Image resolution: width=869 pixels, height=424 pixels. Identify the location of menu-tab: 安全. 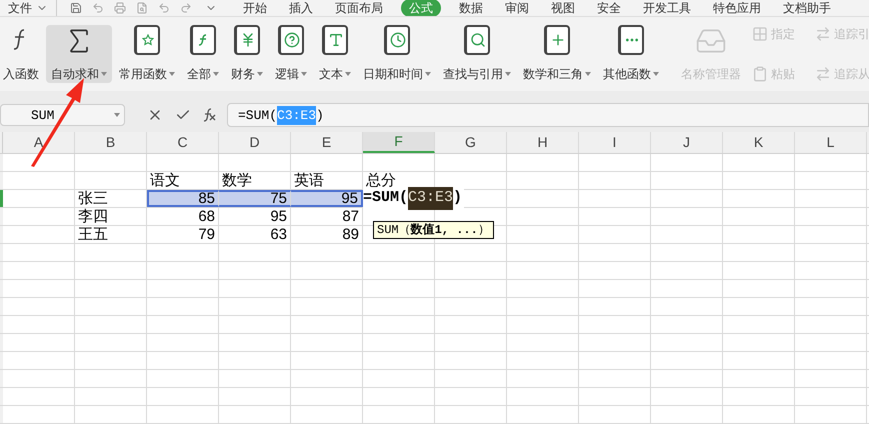
(609, 8).